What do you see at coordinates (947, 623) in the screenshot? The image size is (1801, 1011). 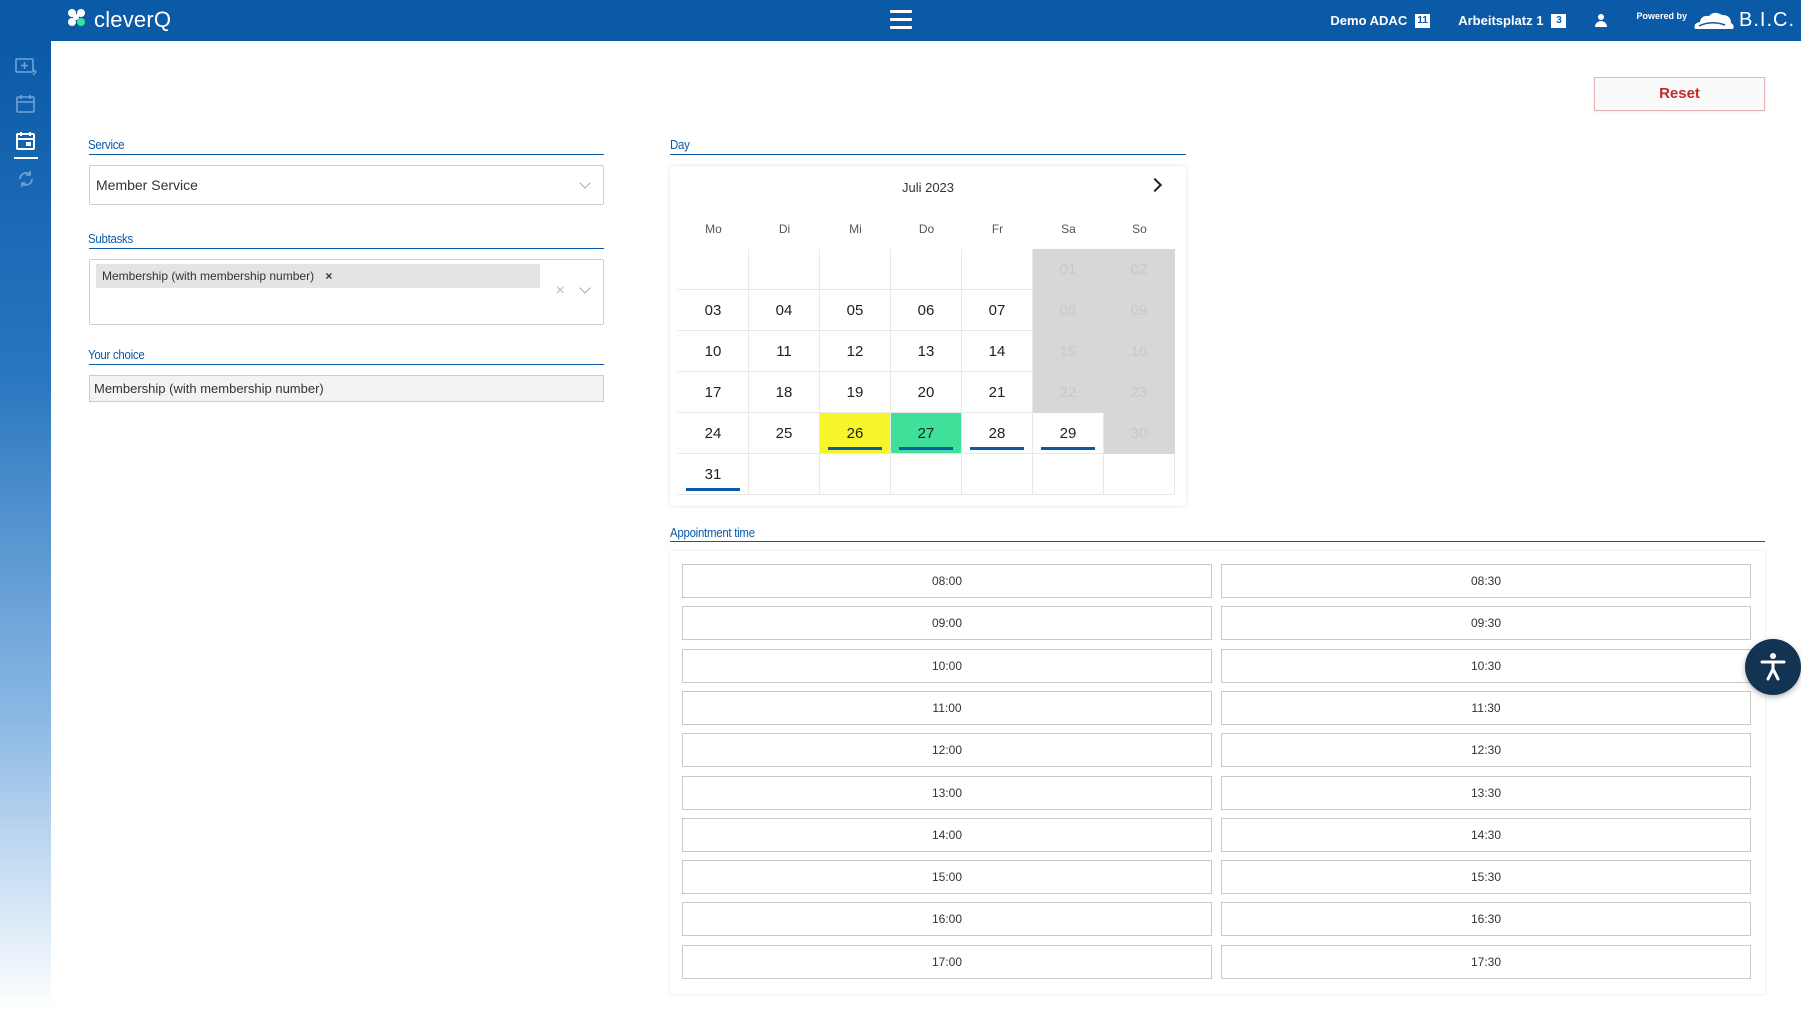 I see `time-slot-button: 09:00` at bounding box center [947, 623].